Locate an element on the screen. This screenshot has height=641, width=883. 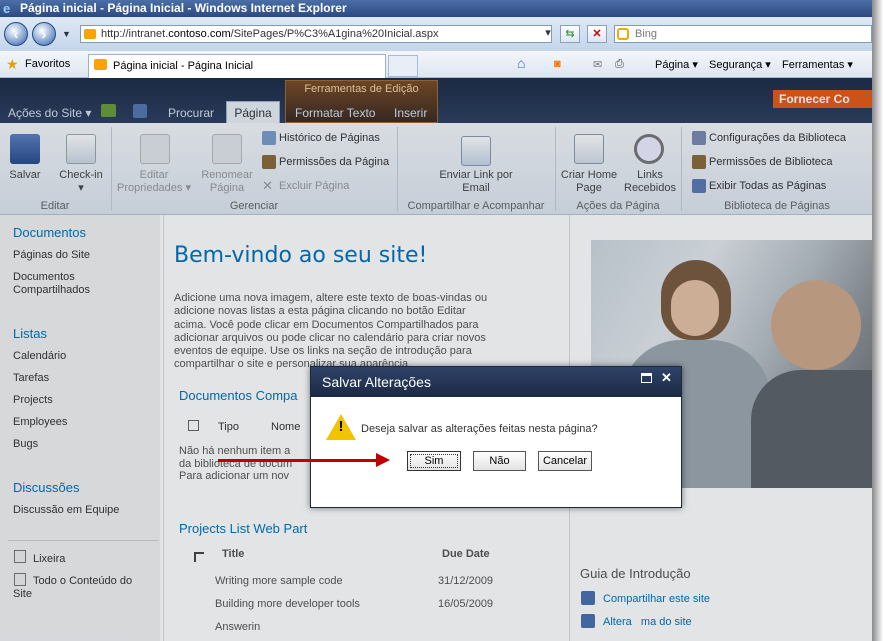
home-icon: ⌂ is located at coordinates (521, 63).